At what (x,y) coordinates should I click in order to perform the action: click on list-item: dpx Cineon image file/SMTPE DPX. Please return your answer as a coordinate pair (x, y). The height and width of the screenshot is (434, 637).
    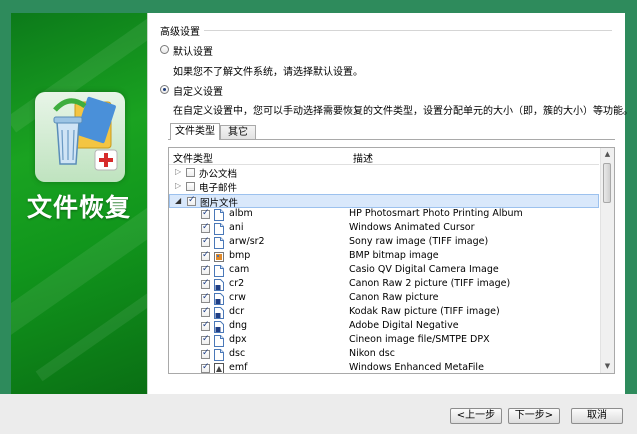
    Looking at the image, I should click on (384, 341).